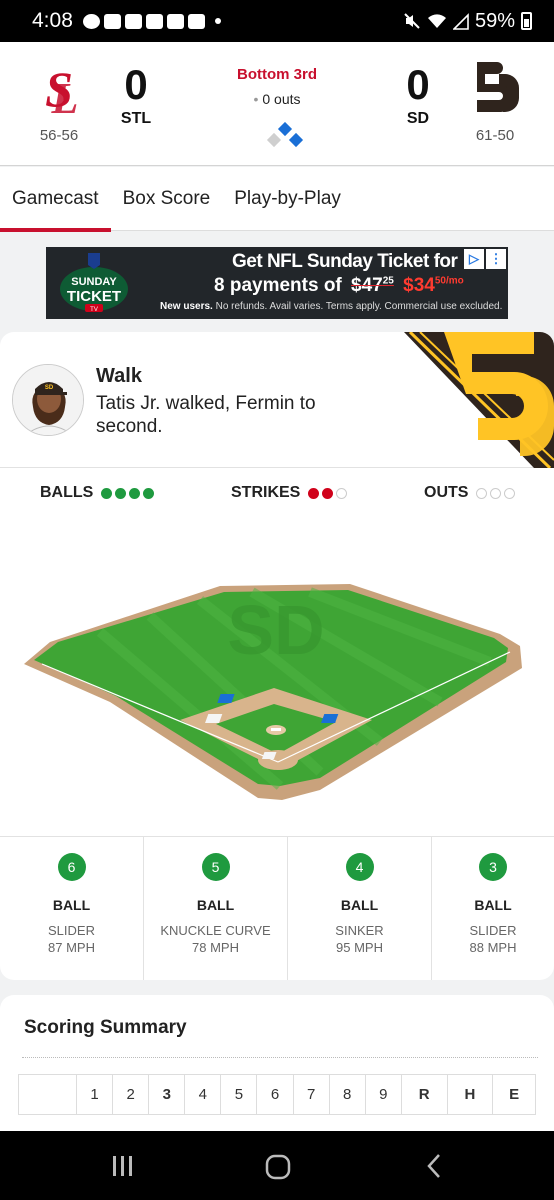  What do you see at coordinates (123, 1166) in the screenshot?
I see `recent-apps-icon` at bounding box center [123, 1166].